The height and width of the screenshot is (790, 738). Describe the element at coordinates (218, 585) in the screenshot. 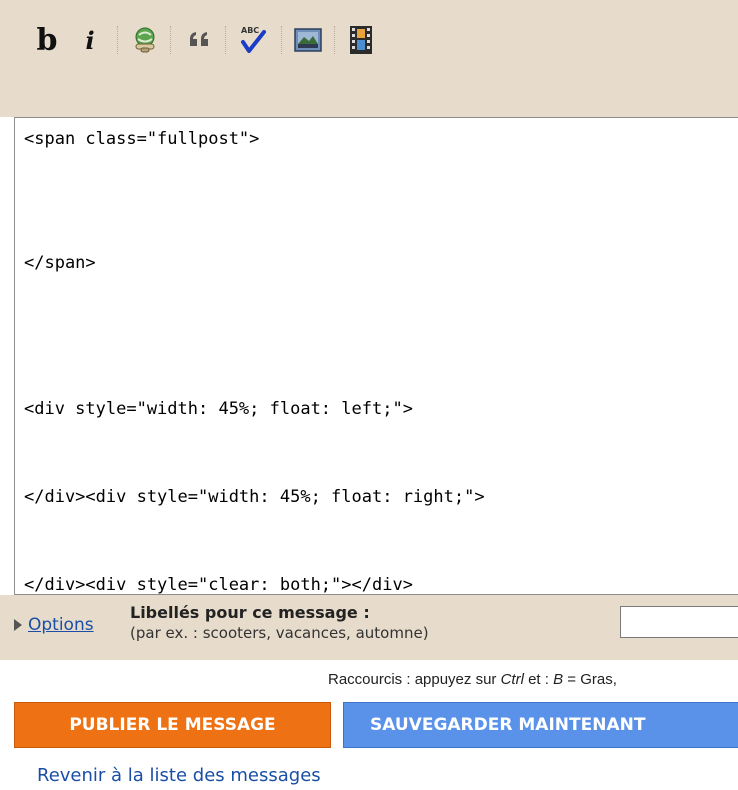

I see `code-line: </div><div style="clear: both;"></div>` at that location.